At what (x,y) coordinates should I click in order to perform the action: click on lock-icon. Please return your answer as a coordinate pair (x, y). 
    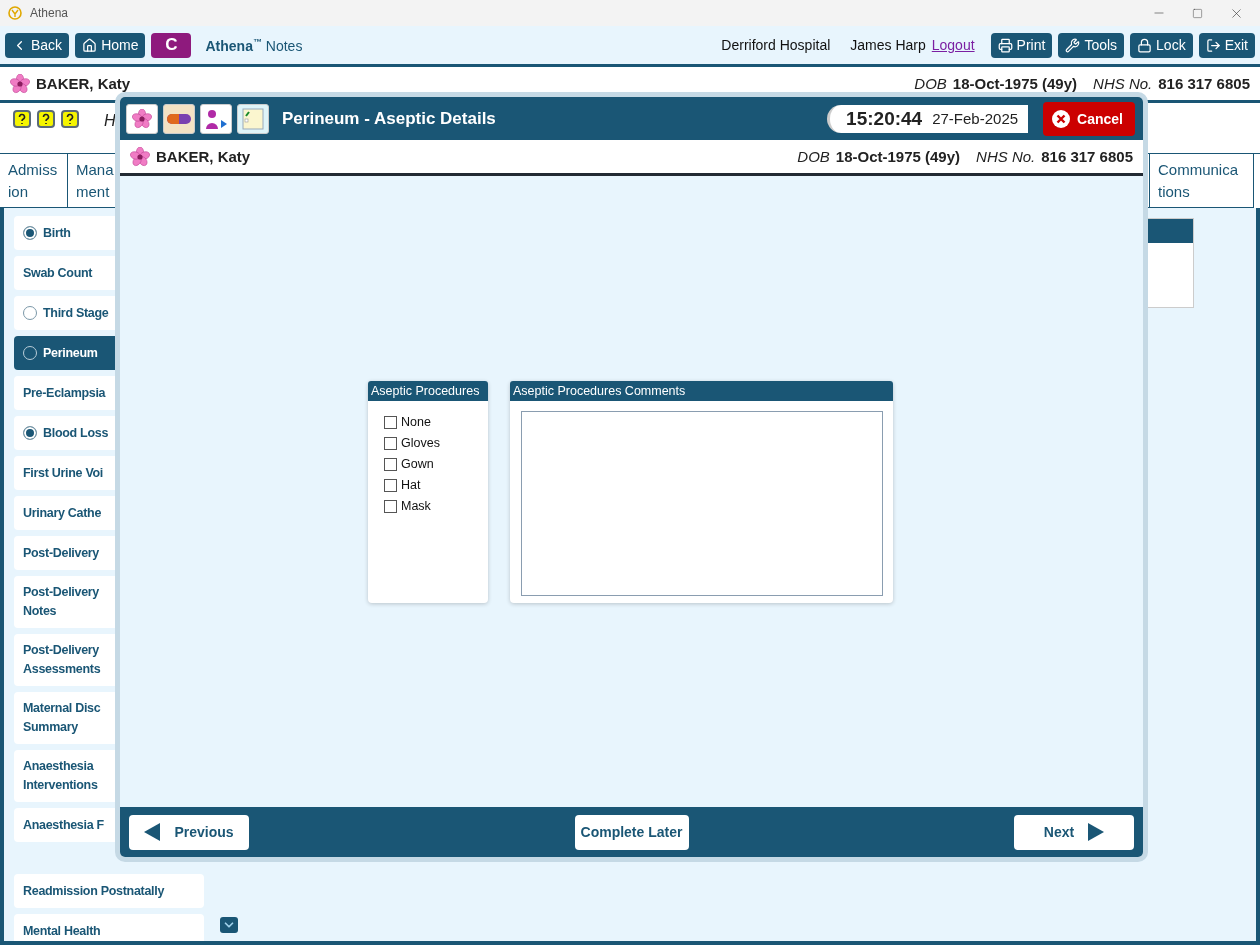
    Looking at the image, I should click on (1145, 45).